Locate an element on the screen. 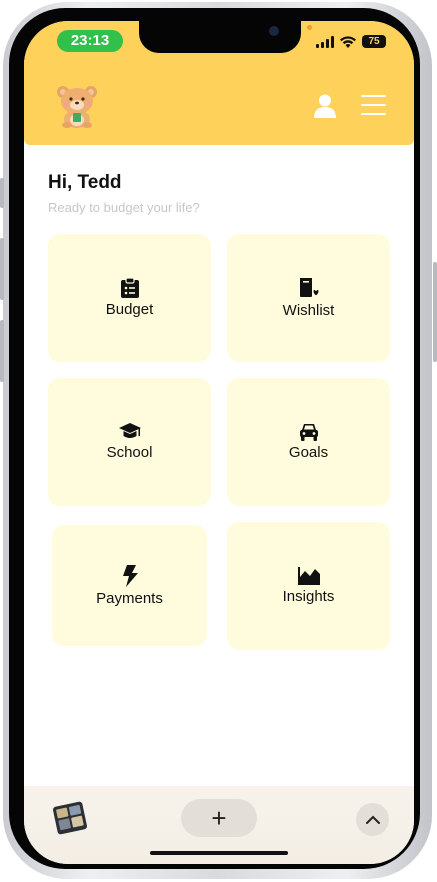  tile-insights: Insights is located at coordinates (308, 586).